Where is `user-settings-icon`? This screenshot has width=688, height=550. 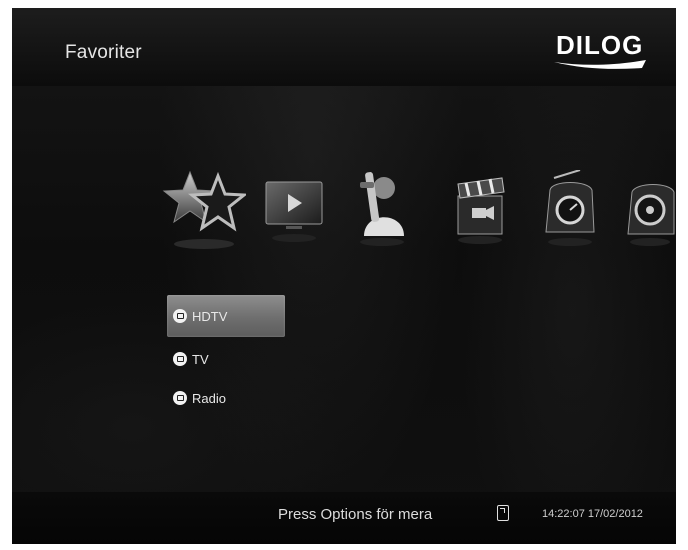 user-settings-icon is located at coordinates (382, 209).